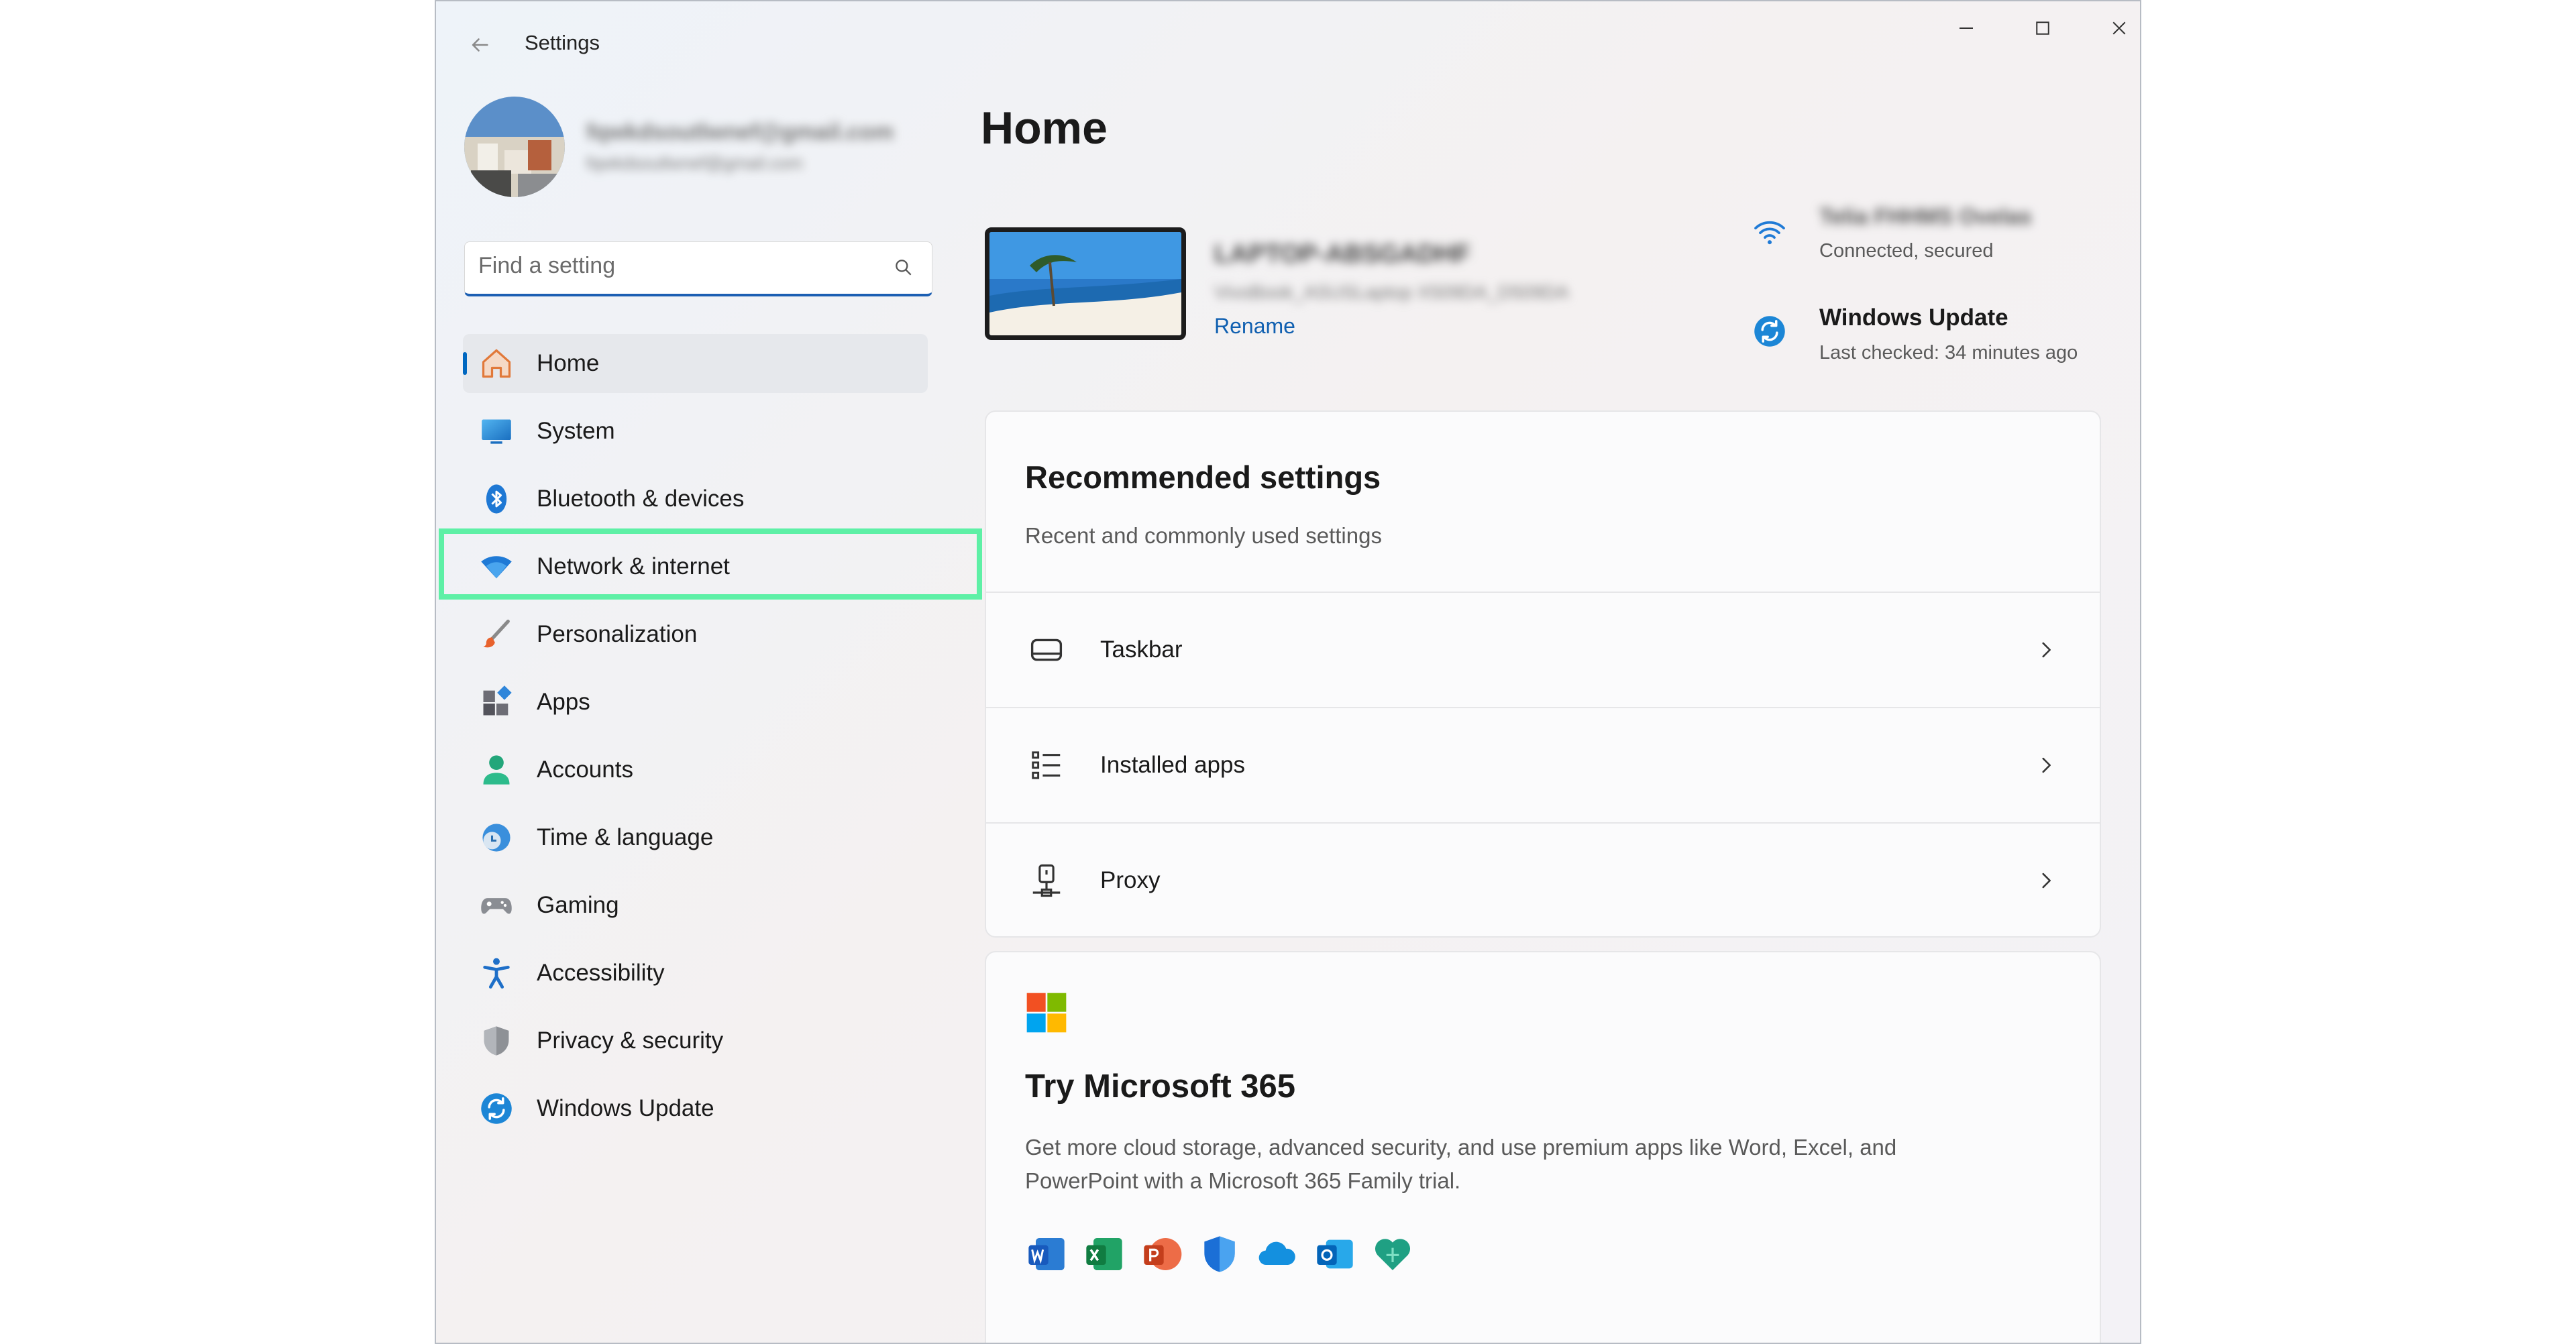 The width and height of the screenshot is (2576, 1344). Describe the element at coordinates (710, 564) in the screenshot. I see `highlight-box` at that location.